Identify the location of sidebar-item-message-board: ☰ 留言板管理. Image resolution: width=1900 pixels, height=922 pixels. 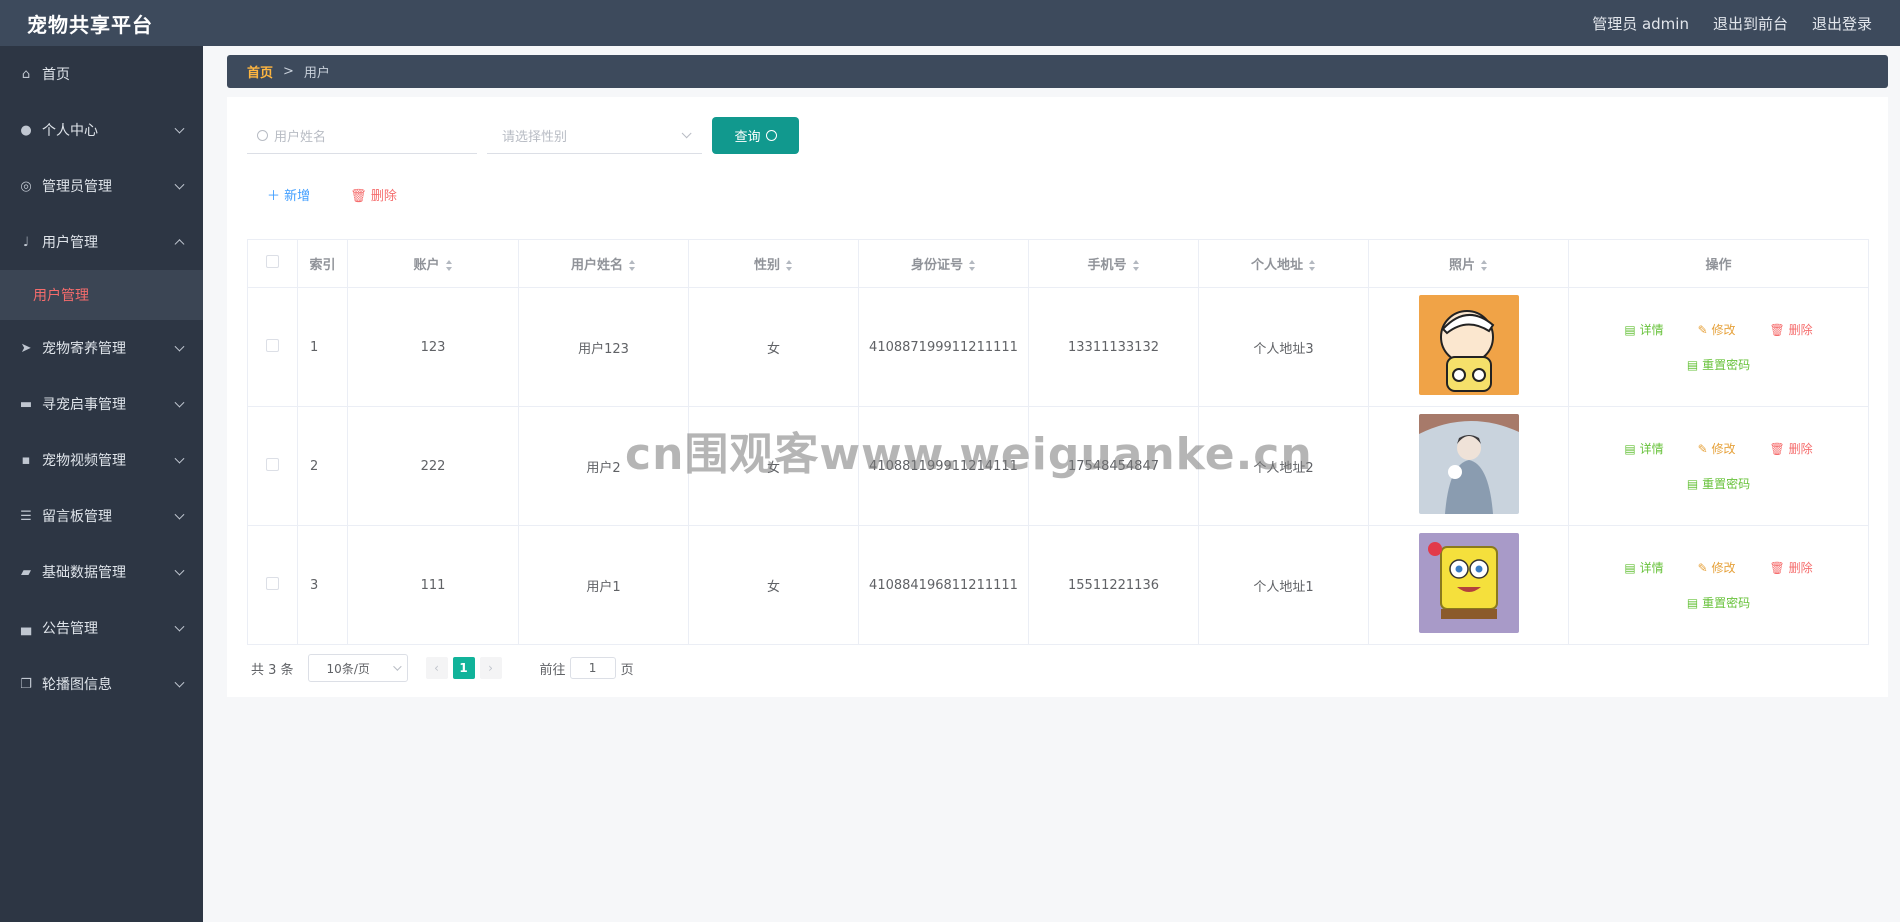
(101, 516).